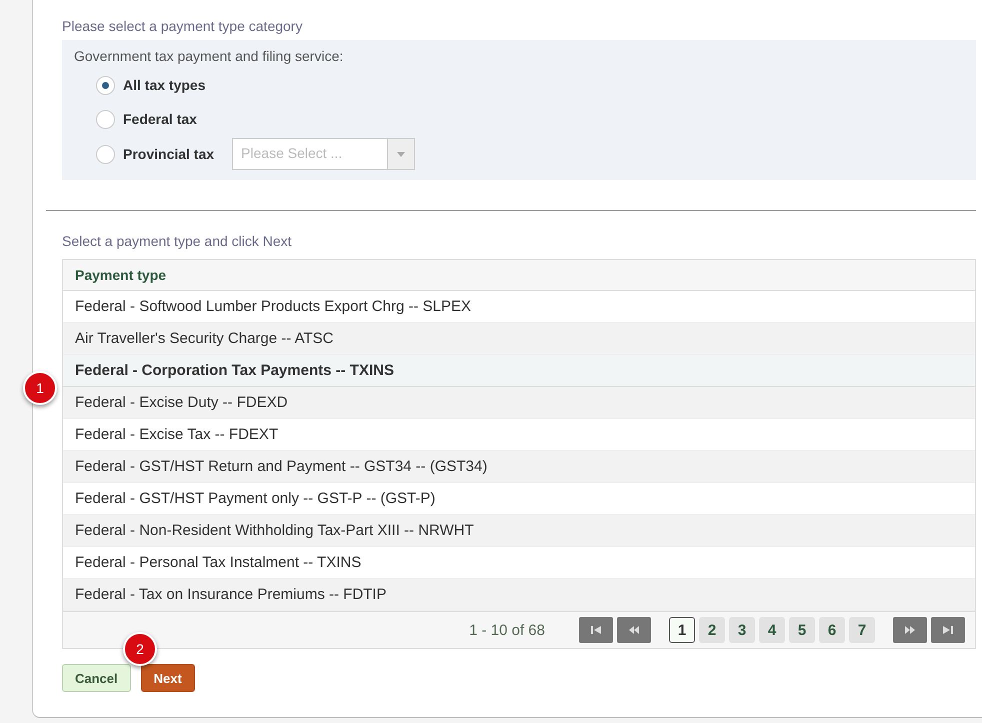 The width and height of the screenshot is (982, 723). What do you see at coordinates (712, 630) in the screenshot?
I see `page-button: 2` at bounding box center [712, 630].